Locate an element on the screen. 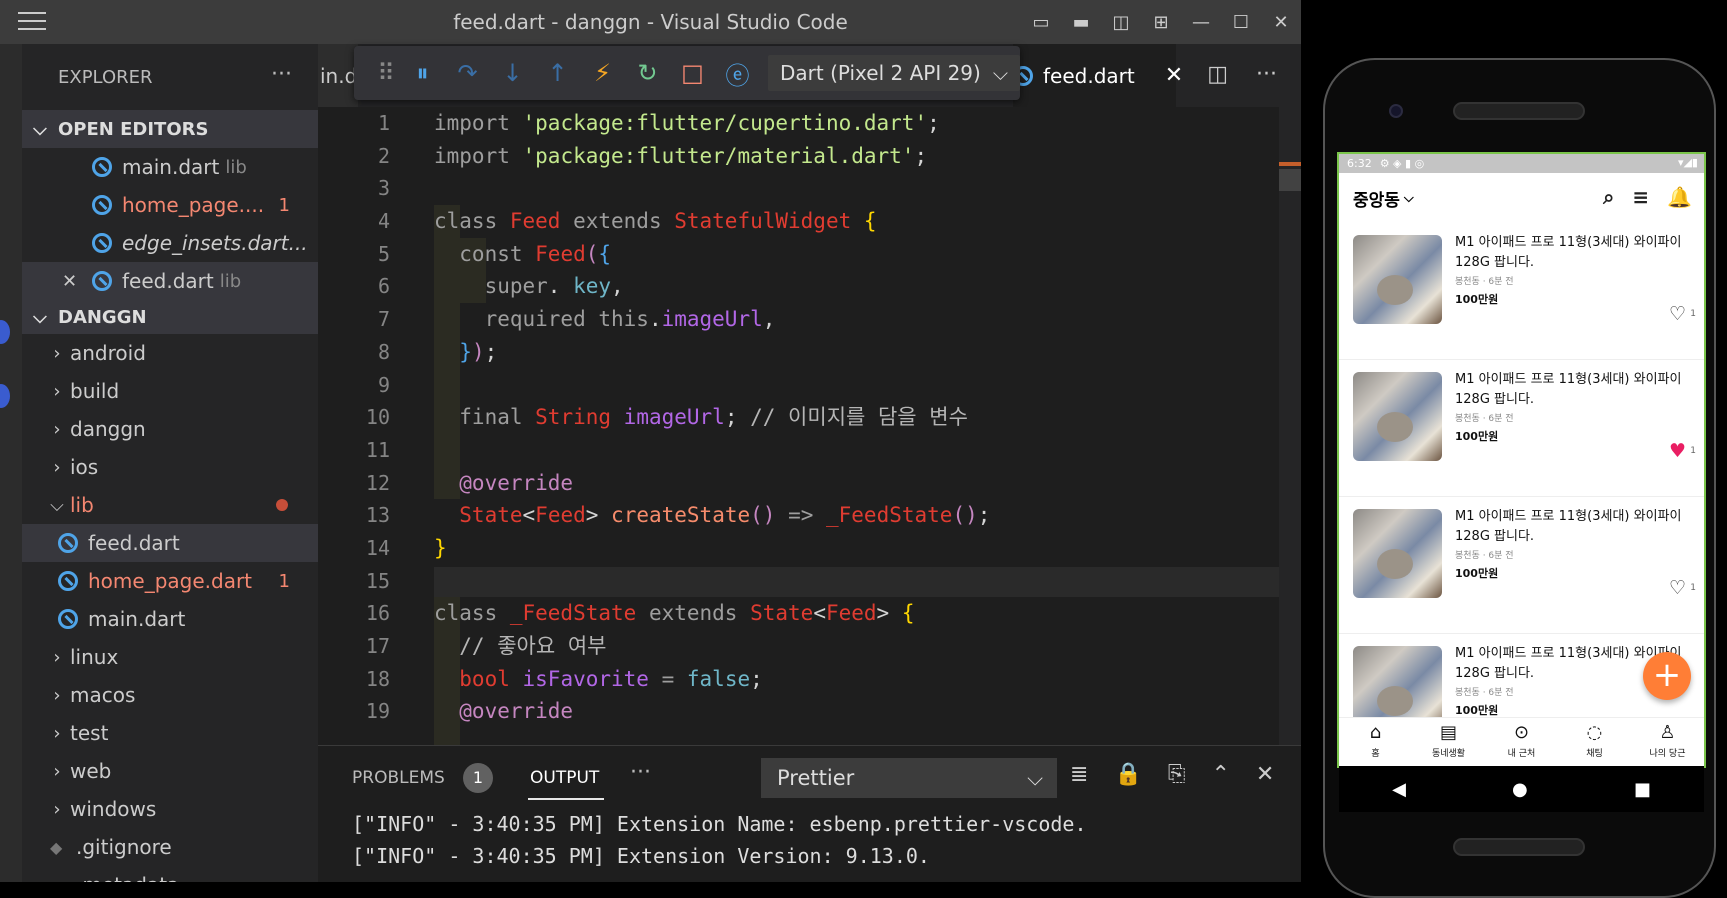 This screenshot has width=1727, height=898. tab-feed-dart: feed.dart ✕ is located at coordinates (1098, 75).